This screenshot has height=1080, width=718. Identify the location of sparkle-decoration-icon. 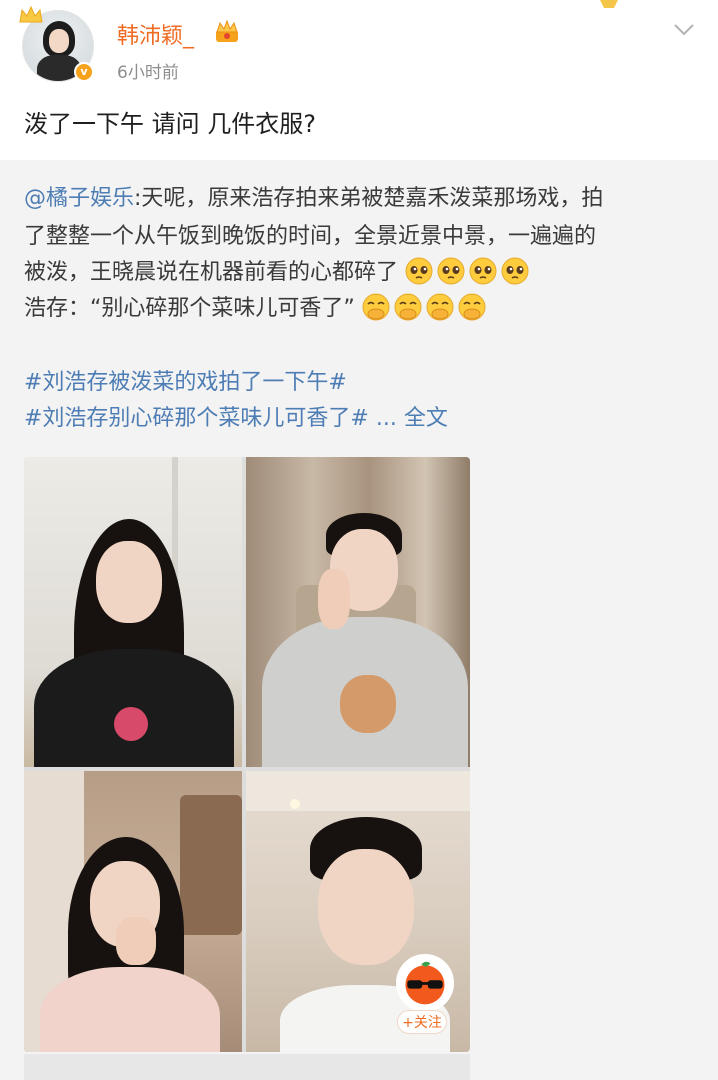
(609, 4).